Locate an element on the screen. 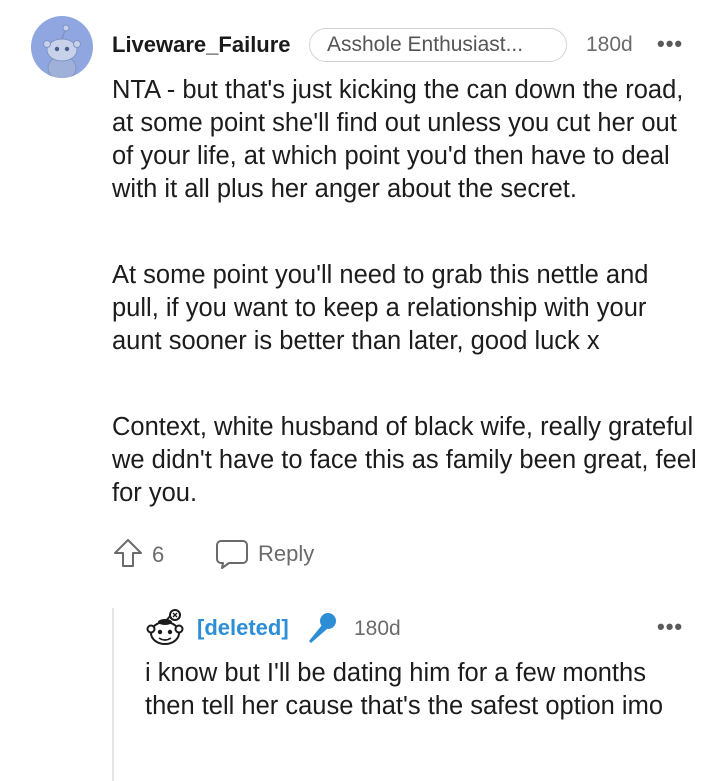 The width and height of the screenshot is (720, 781). comment-username: Liveware_Failure is located at coordinates (201, 45).